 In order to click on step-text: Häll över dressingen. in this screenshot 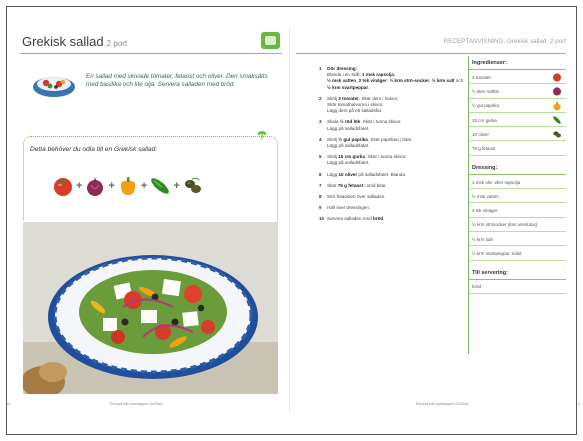, I will do `click(349, 208)`.